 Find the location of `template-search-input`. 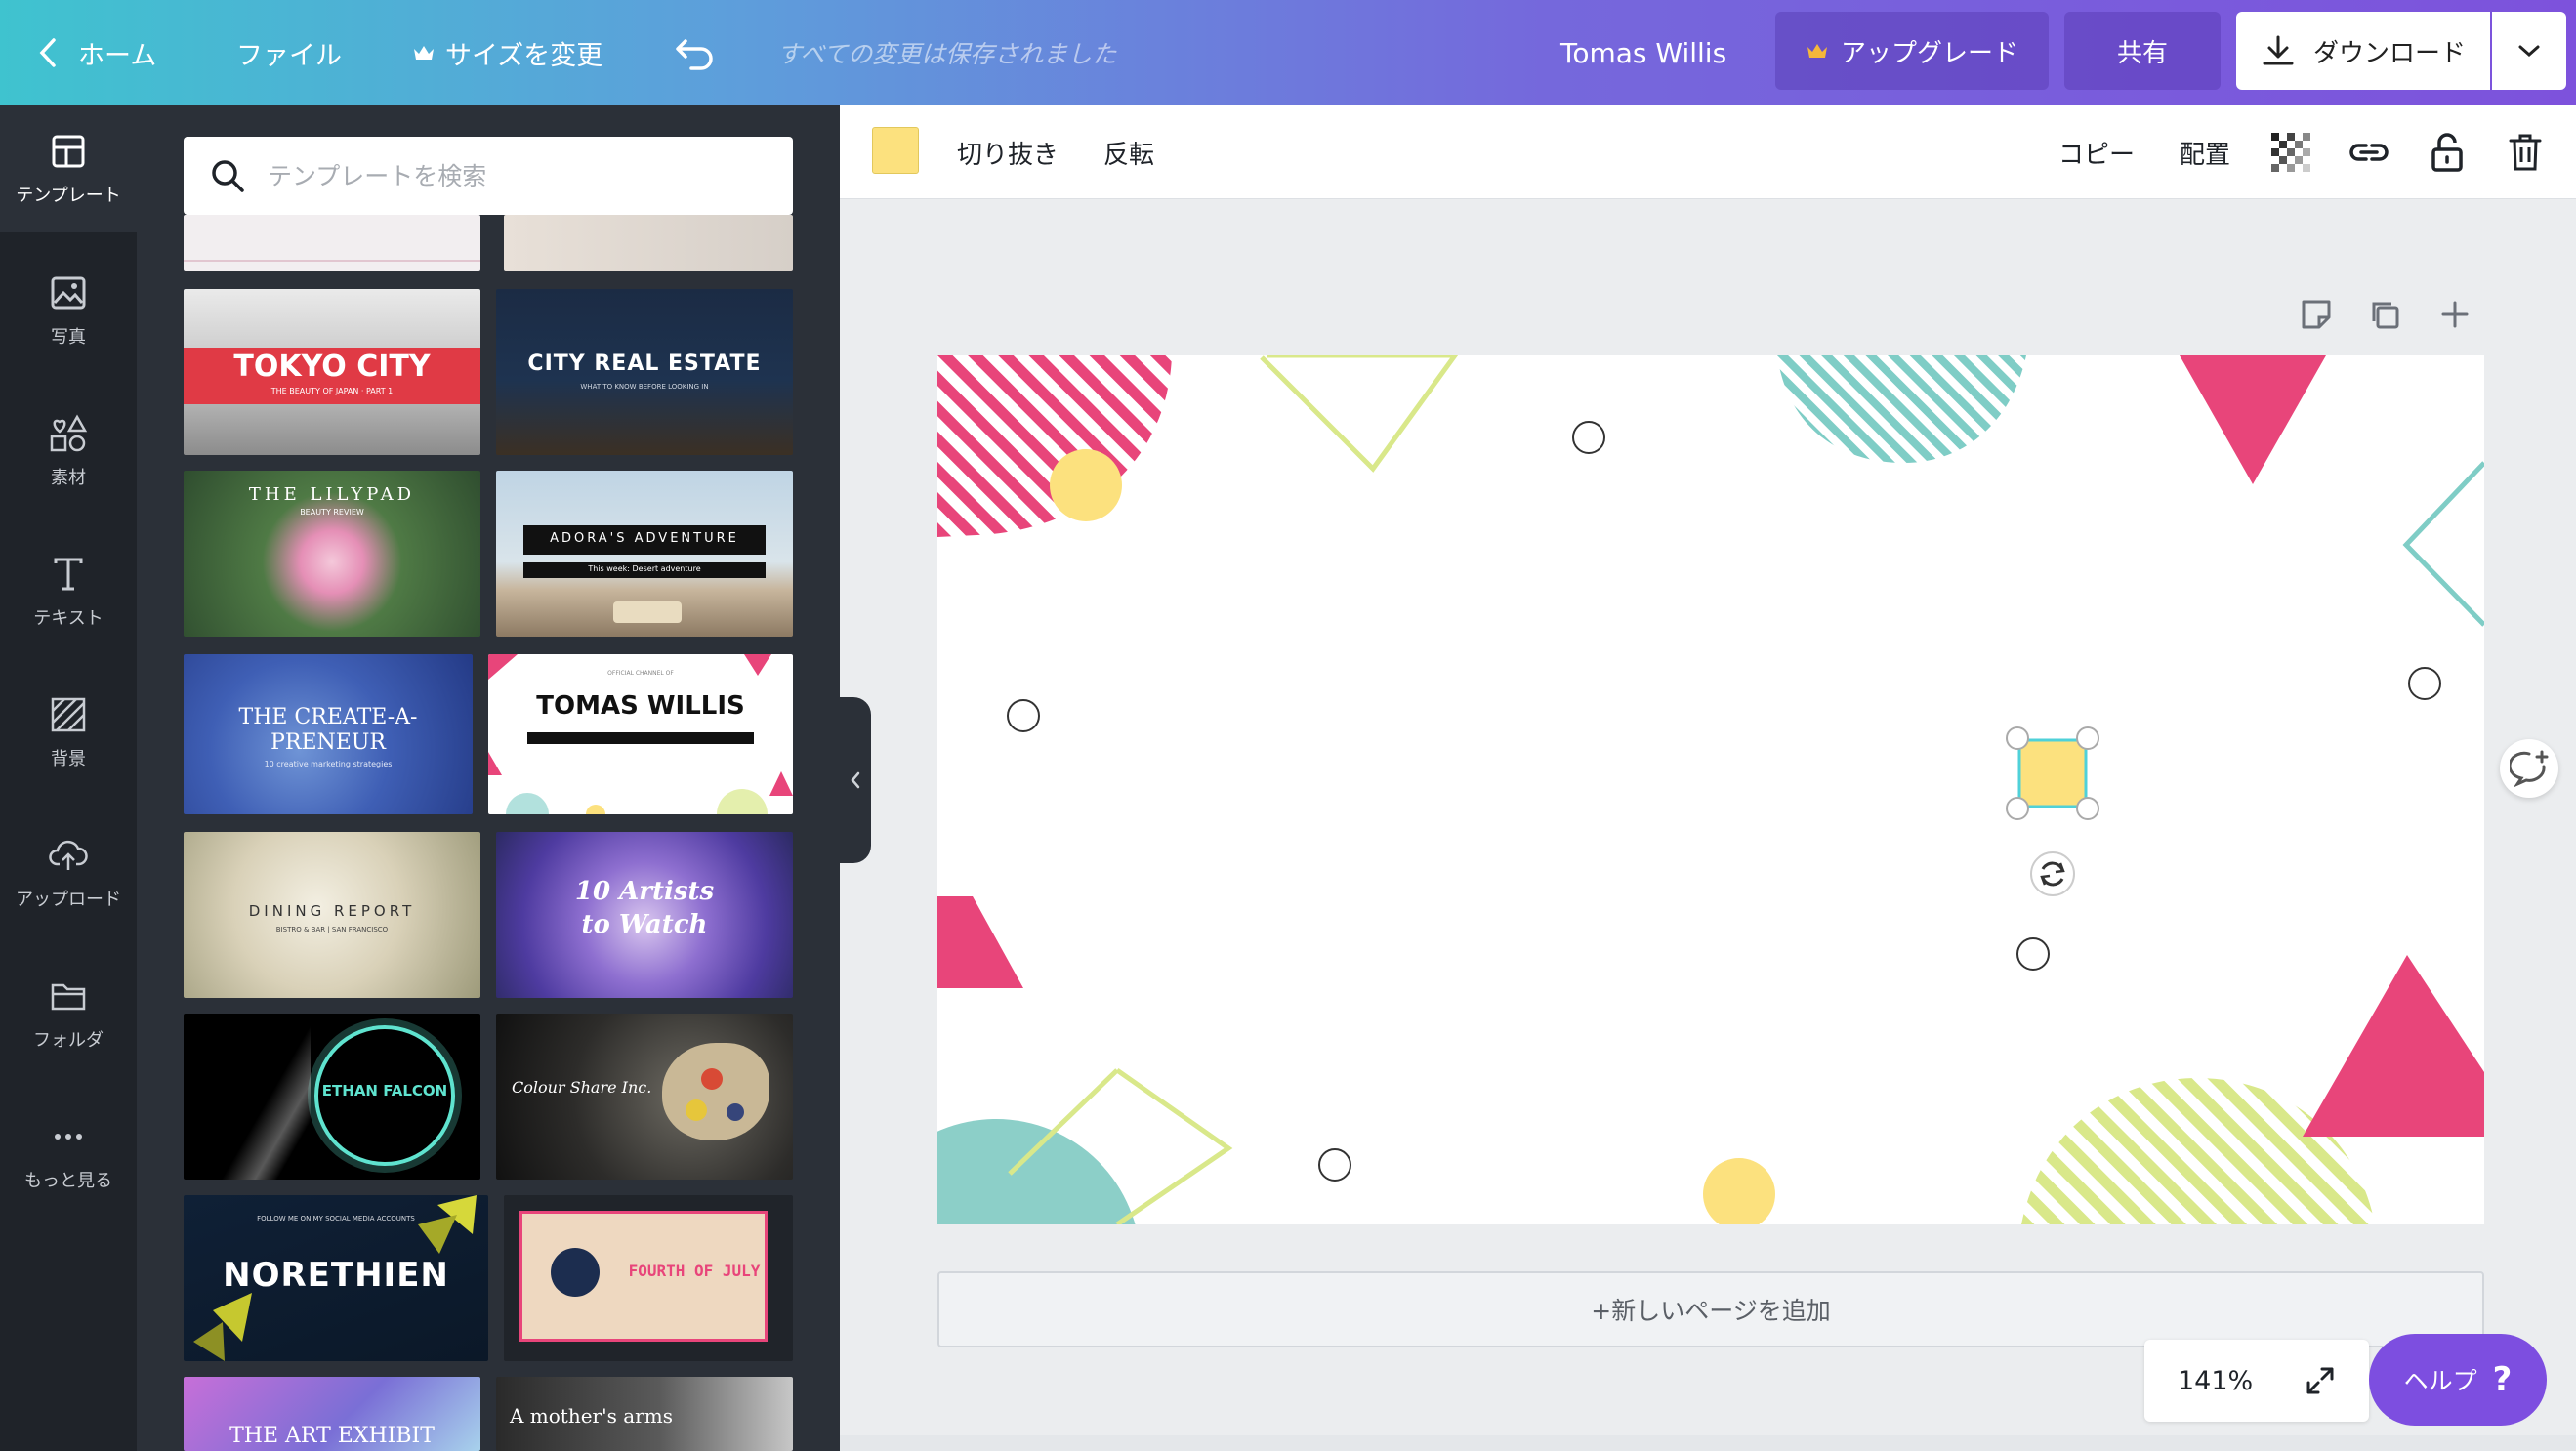

template-search-input is located at coordinates (521, 175).